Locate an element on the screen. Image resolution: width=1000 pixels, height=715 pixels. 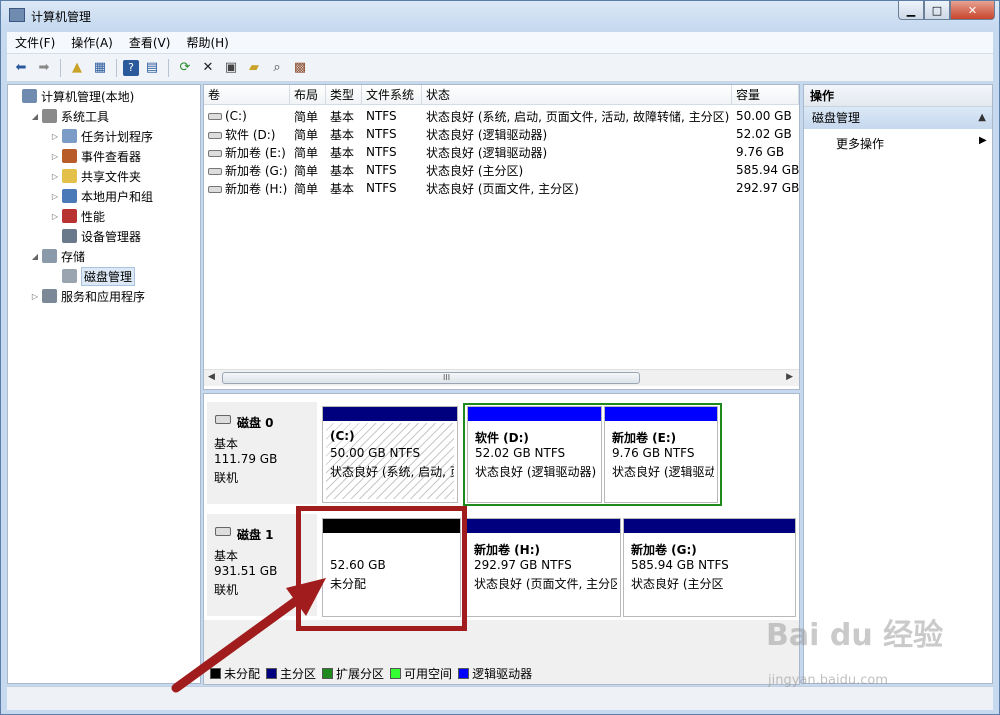
column-volume: 卷 is located at coordinates (247, 94).